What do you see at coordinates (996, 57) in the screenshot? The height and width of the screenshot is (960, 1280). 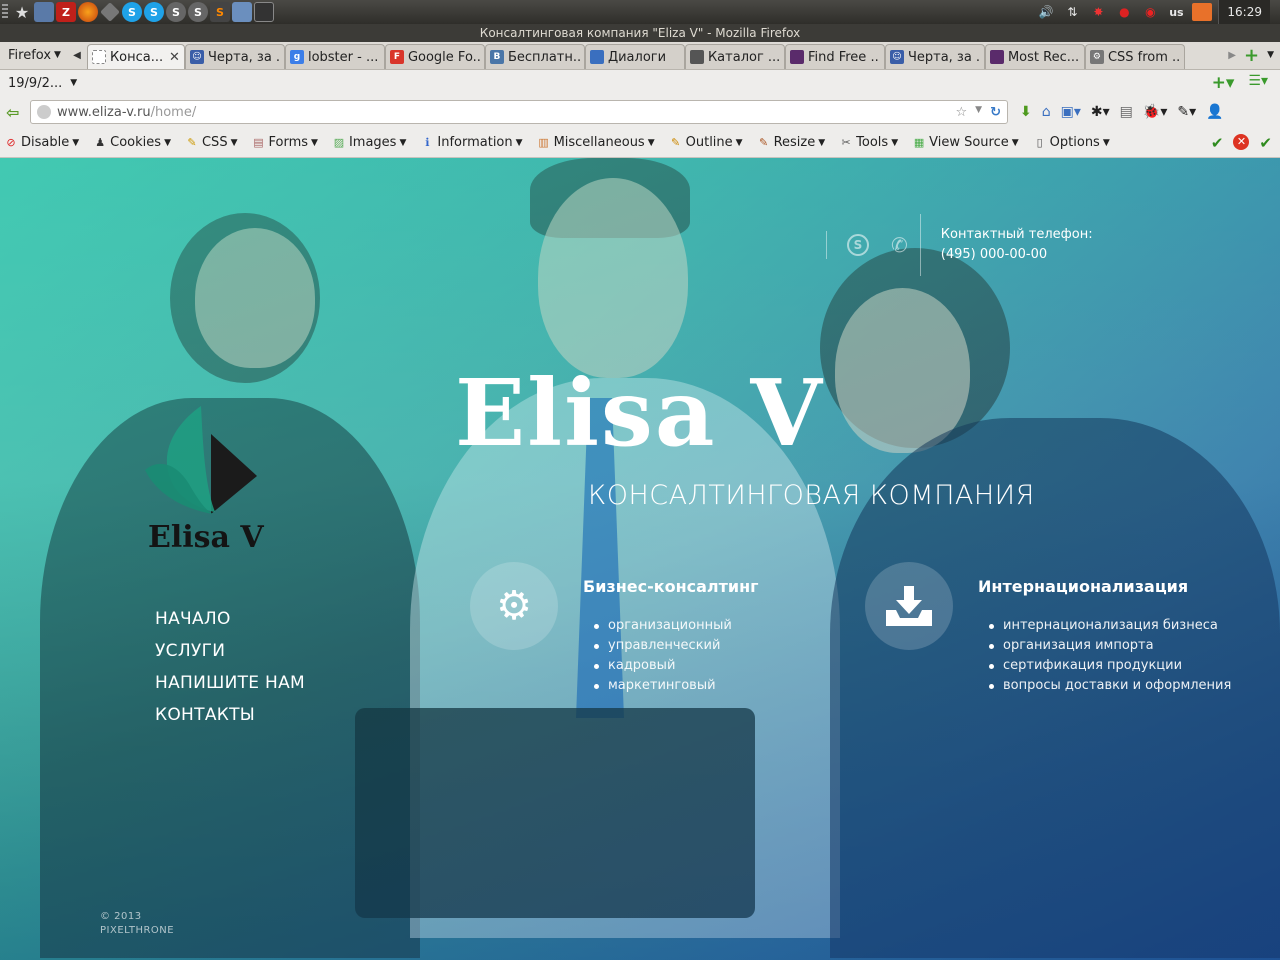 I see `fish-icon` at bounding box center [996, 57].